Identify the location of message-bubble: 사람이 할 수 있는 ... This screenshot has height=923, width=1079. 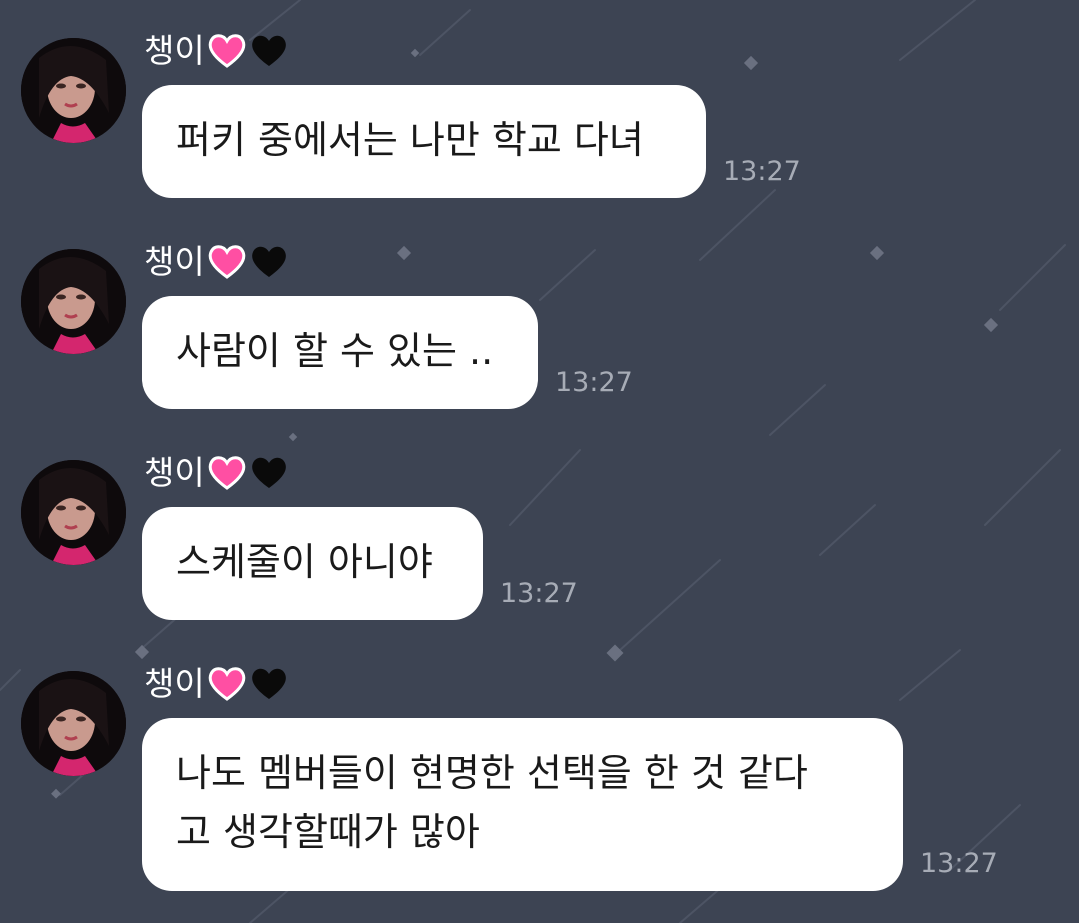
(340, 352).